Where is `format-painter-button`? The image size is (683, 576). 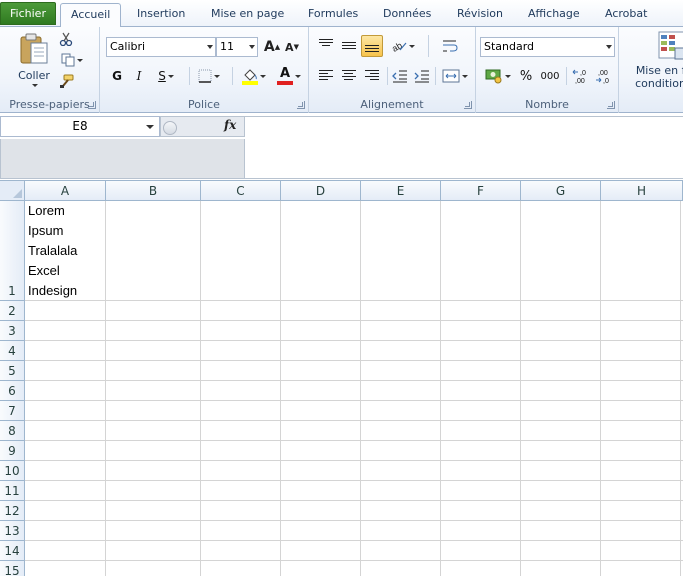 format-painter-button is located at coordinates (66, 81).